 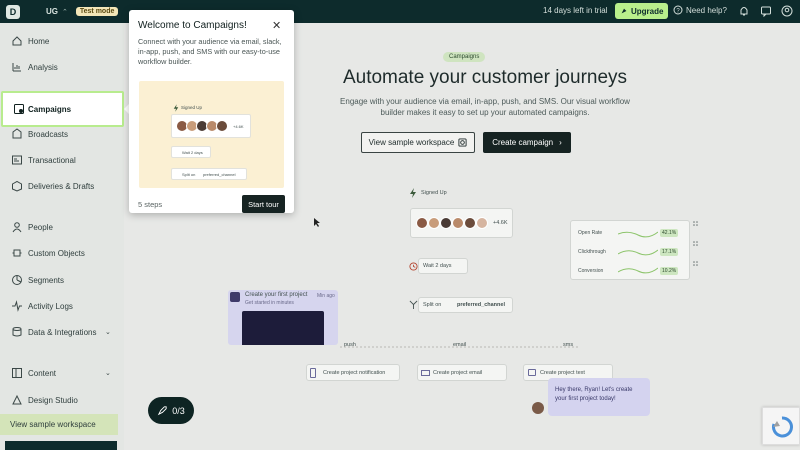 I want to click on sidebar-item-content: Content ⌄, so click(x=62, y=373).